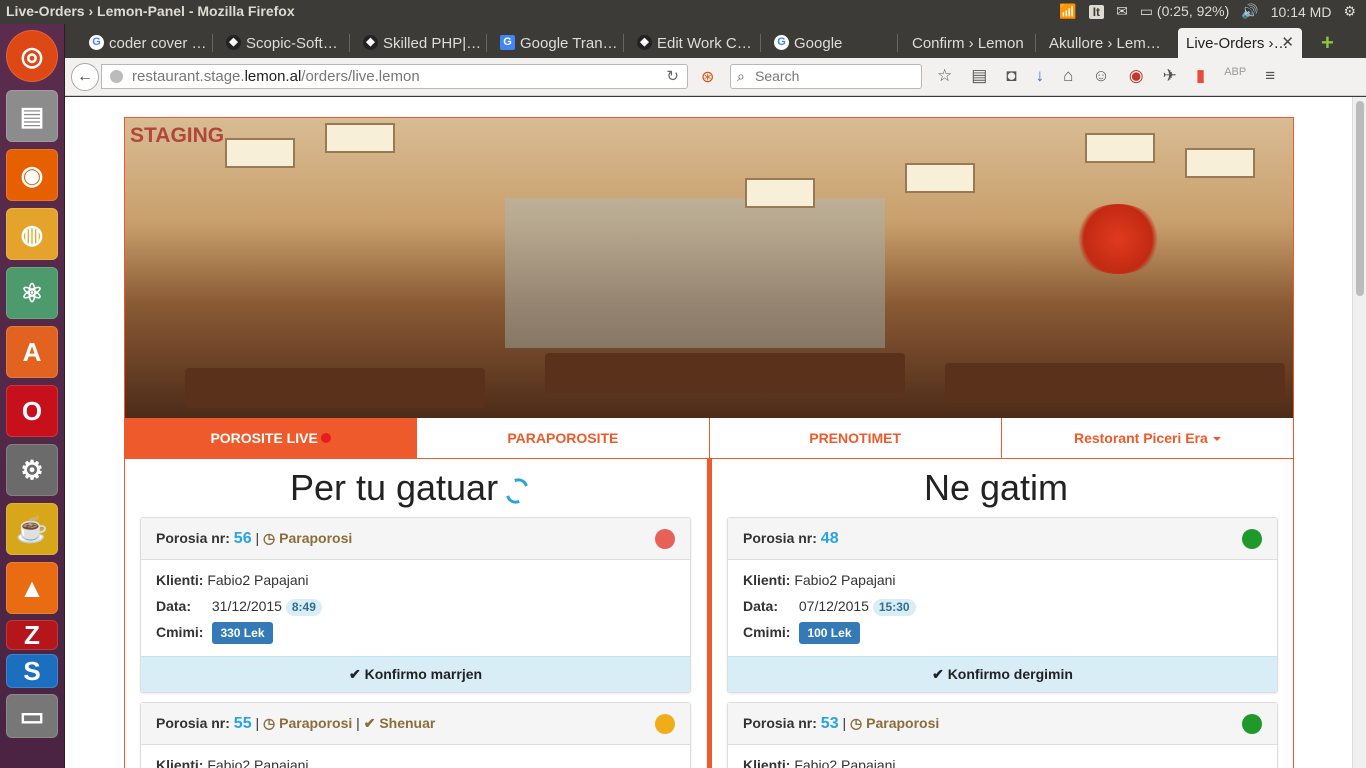 The width and height of the screenshot is (1366, 768). I want to click on extension-red-icon: ▮, so click(1200, 76).